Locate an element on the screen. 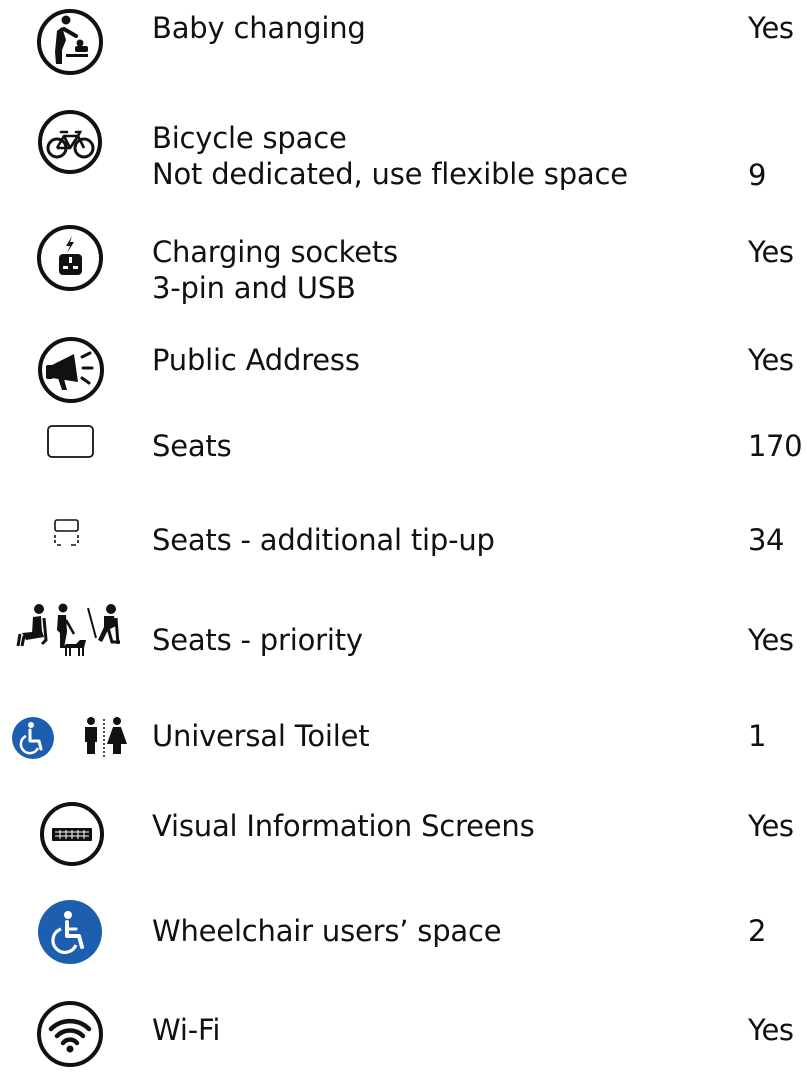 Image resolution: width=807 pixels, height=1082 pixels. facility-label: Baby changing is located at coordinates (259, 28).